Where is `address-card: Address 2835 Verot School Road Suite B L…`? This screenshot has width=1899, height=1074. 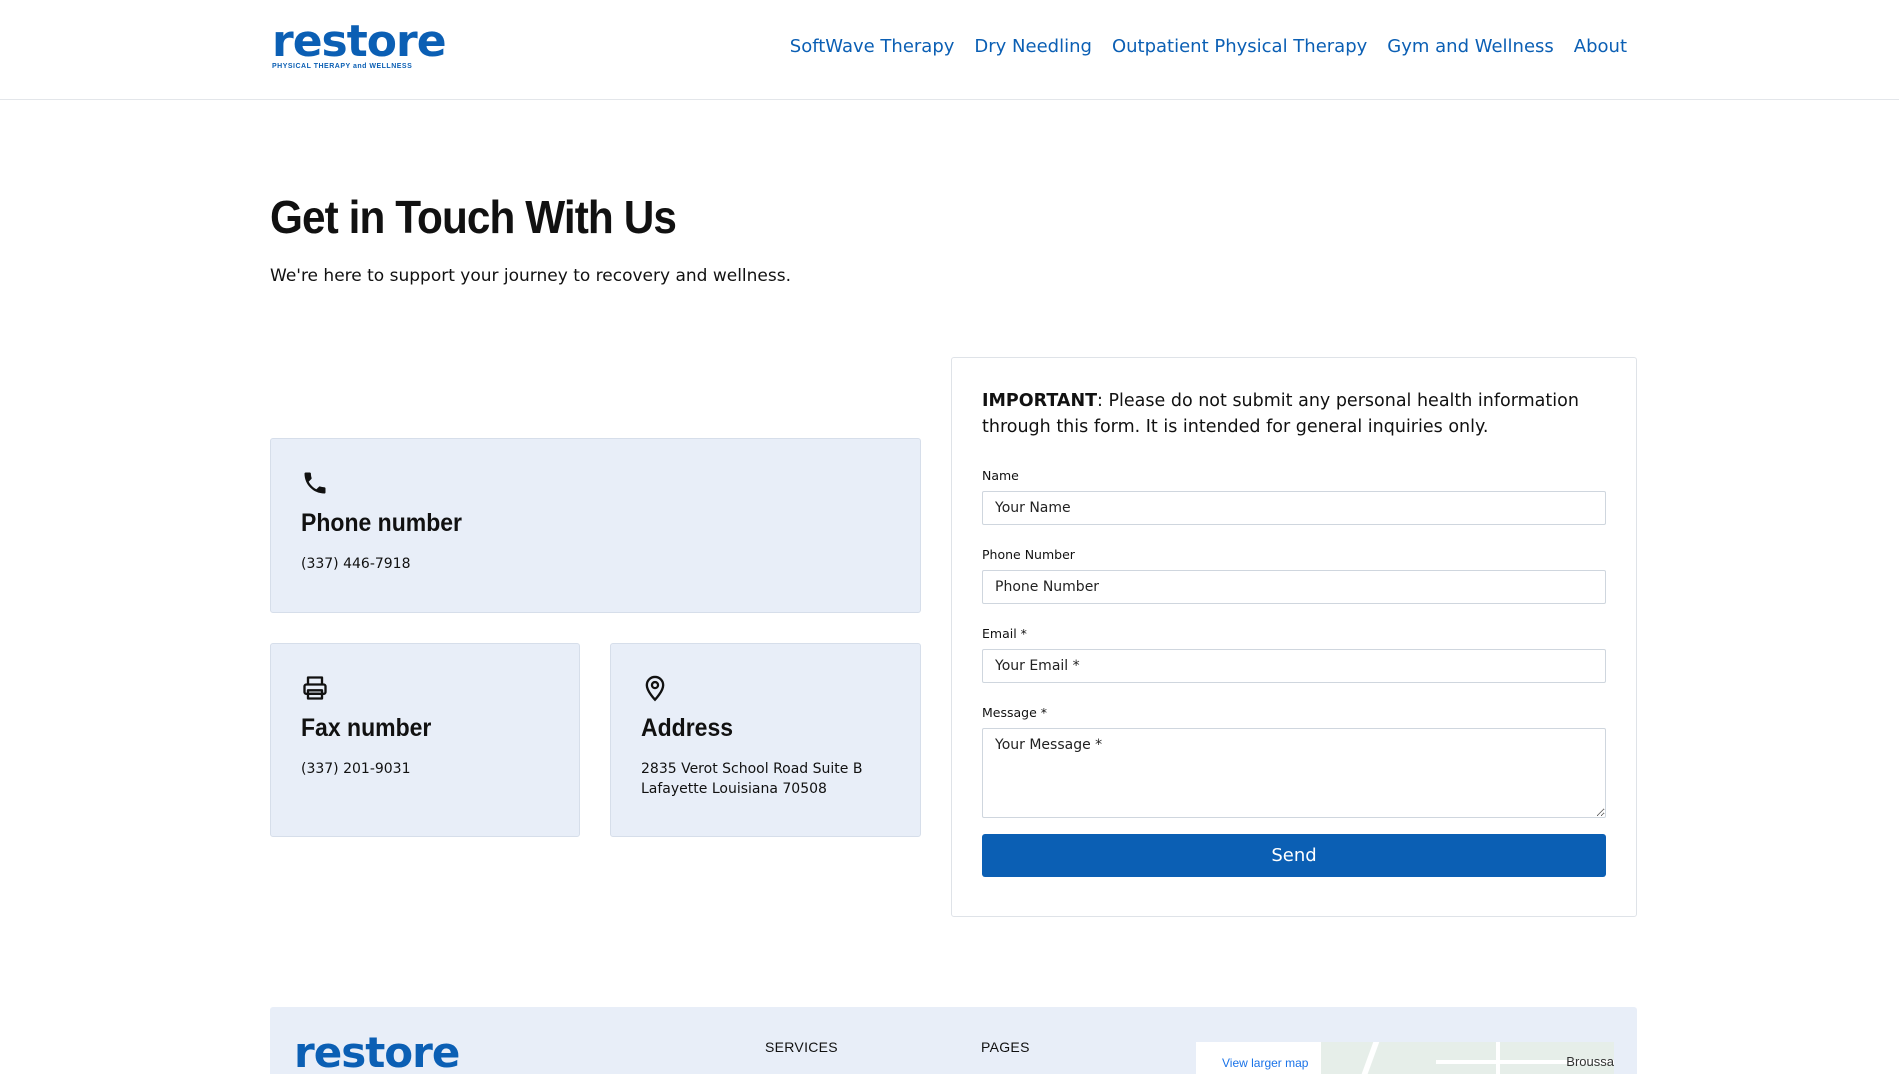 address-card: Address 2835 Verot School Road Suite B L… is located at coordinates (765, 740).